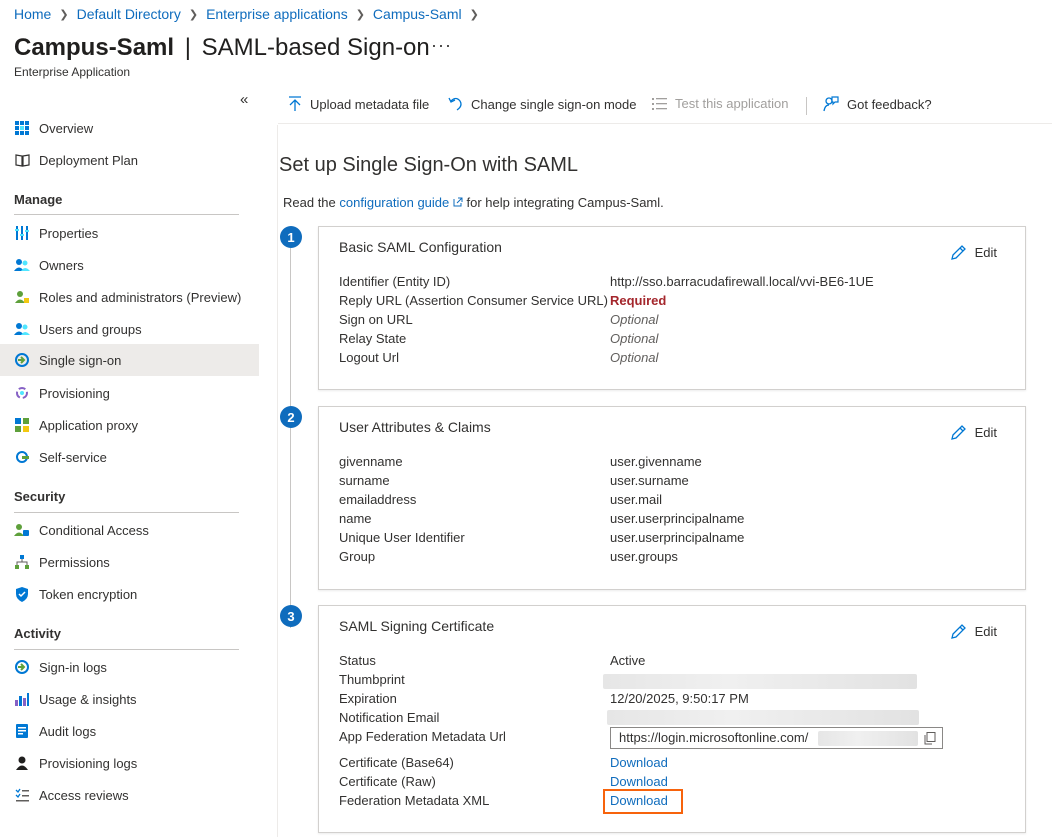 This screenshot has height=837, width=1052. I want to click on sidebar-item-conditional-access: Conditional Access, so click(129, 530).